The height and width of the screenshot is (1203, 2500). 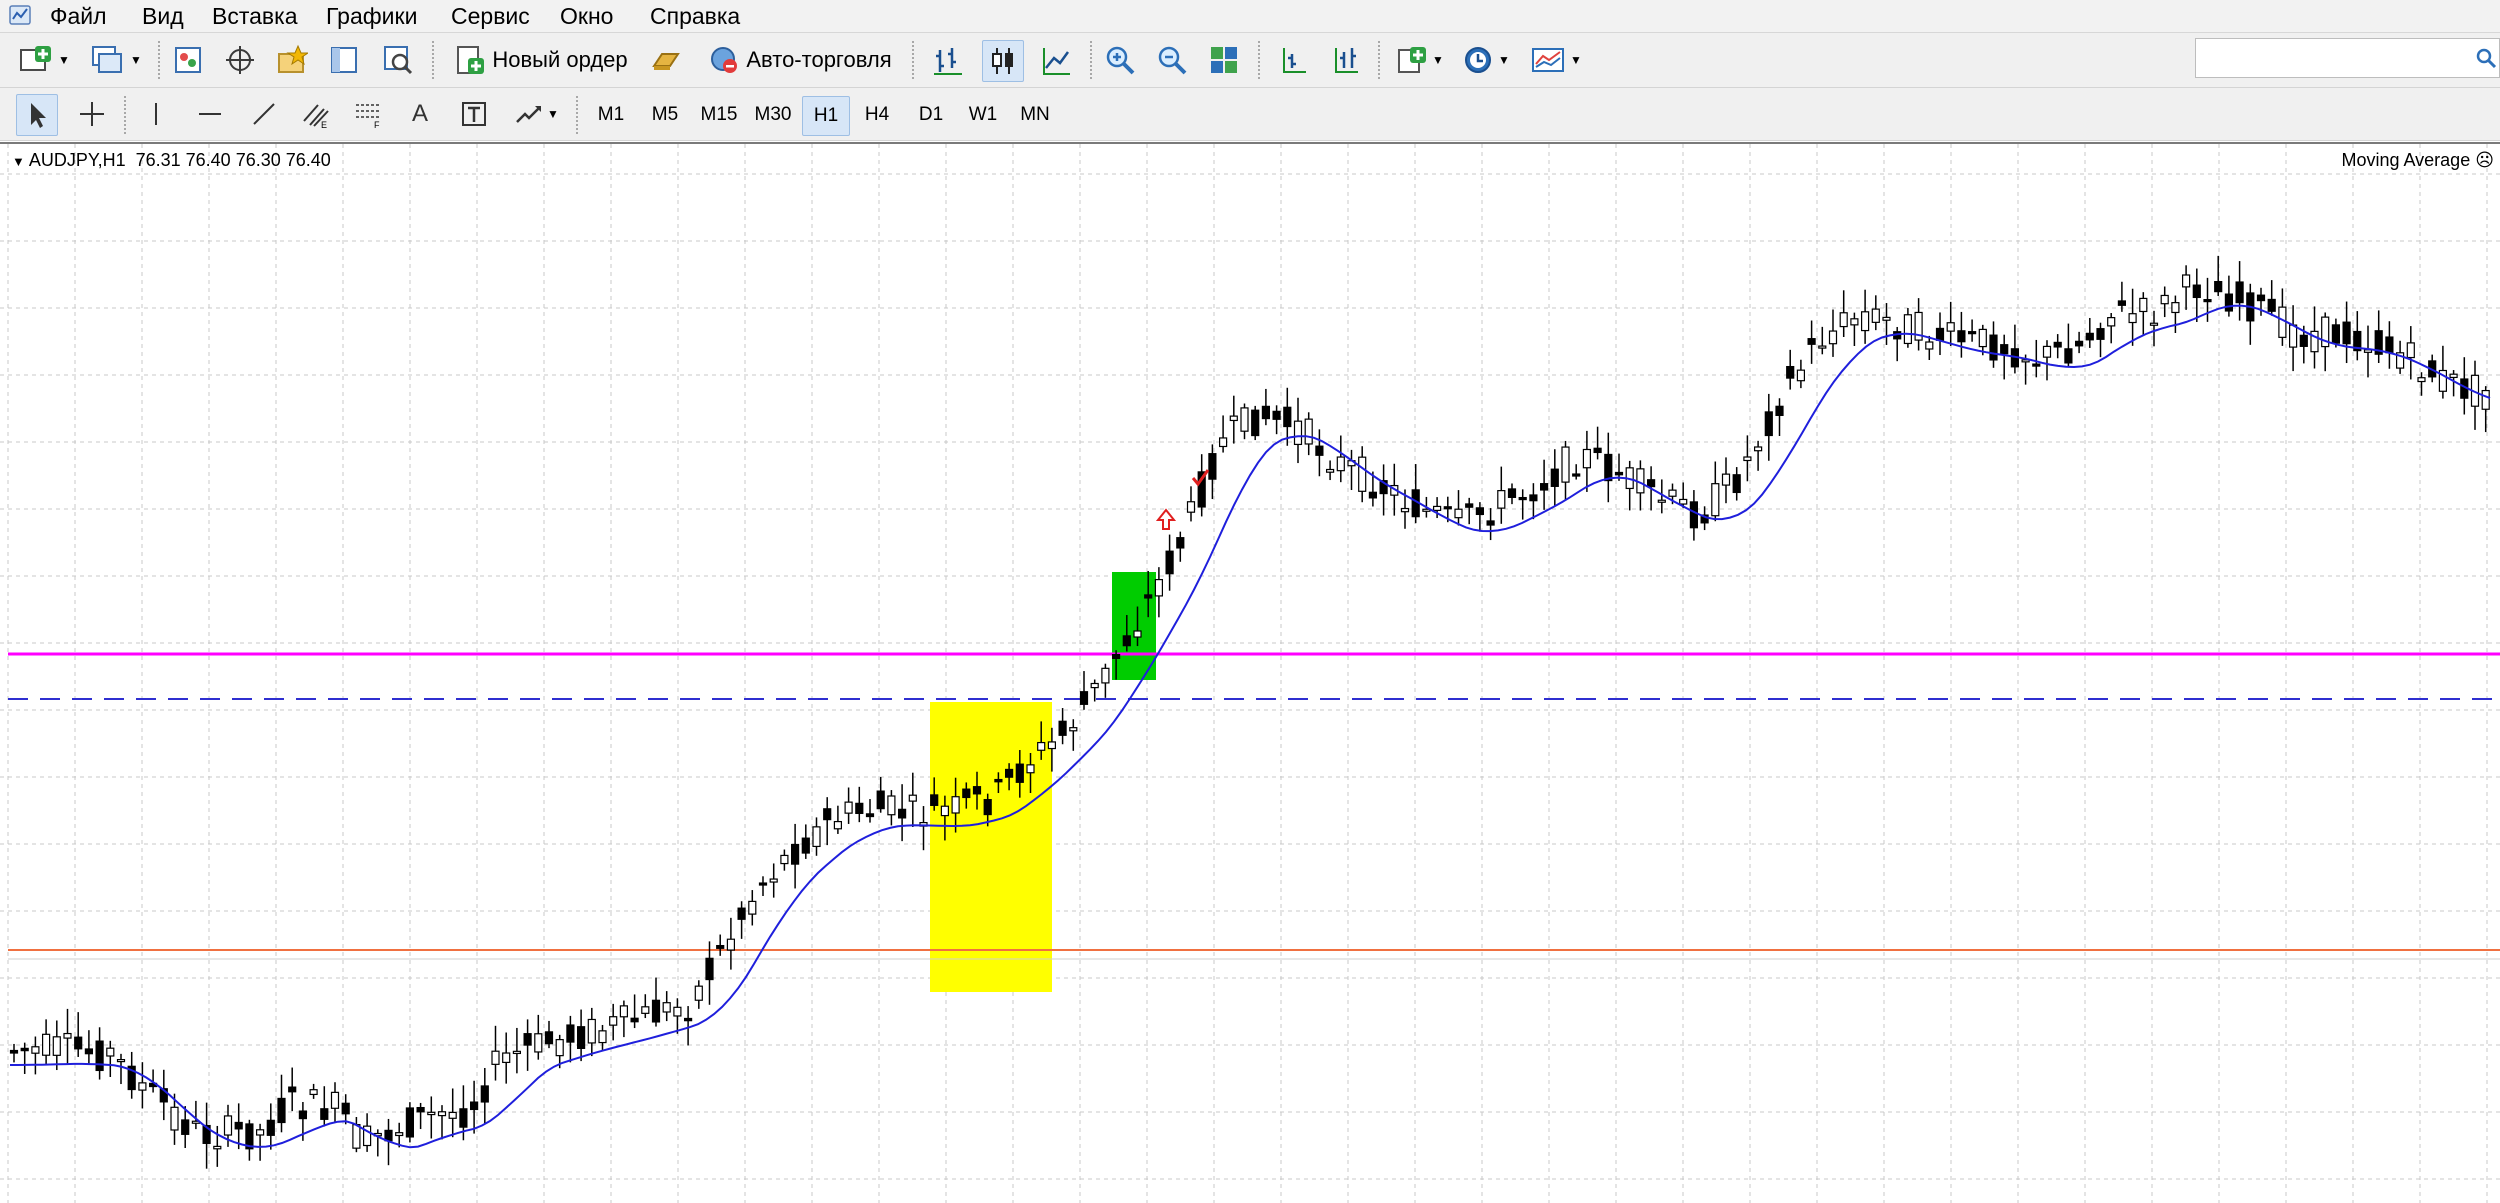 I want to click on chart-shift-icon, so click(x=1346, y=60).